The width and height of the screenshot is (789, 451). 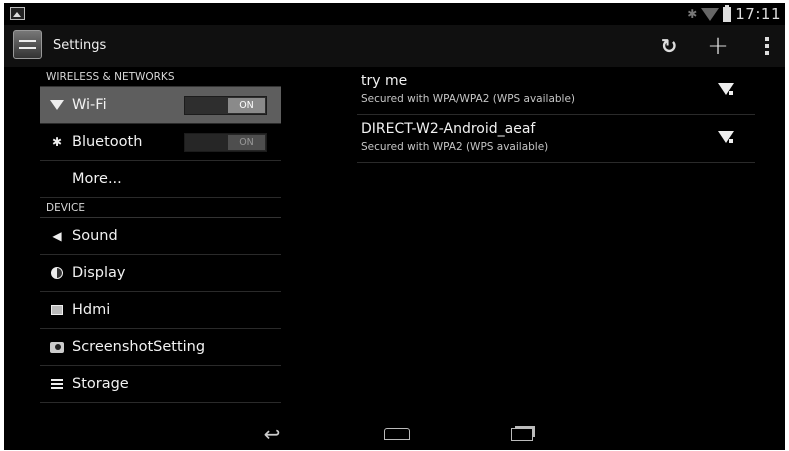 What do you see at coordinates (160, 142) in the screenshot?
I see `settings-item-bluetooth: ✱ Bluetooth ON` at bounding box center [160, 142].